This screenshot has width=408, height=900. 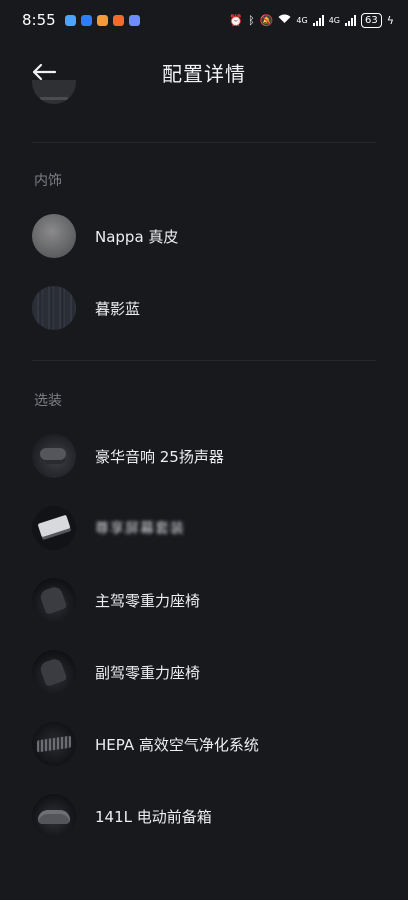 I want to click on battery-indicator: 63, so click(x=371, y=20).